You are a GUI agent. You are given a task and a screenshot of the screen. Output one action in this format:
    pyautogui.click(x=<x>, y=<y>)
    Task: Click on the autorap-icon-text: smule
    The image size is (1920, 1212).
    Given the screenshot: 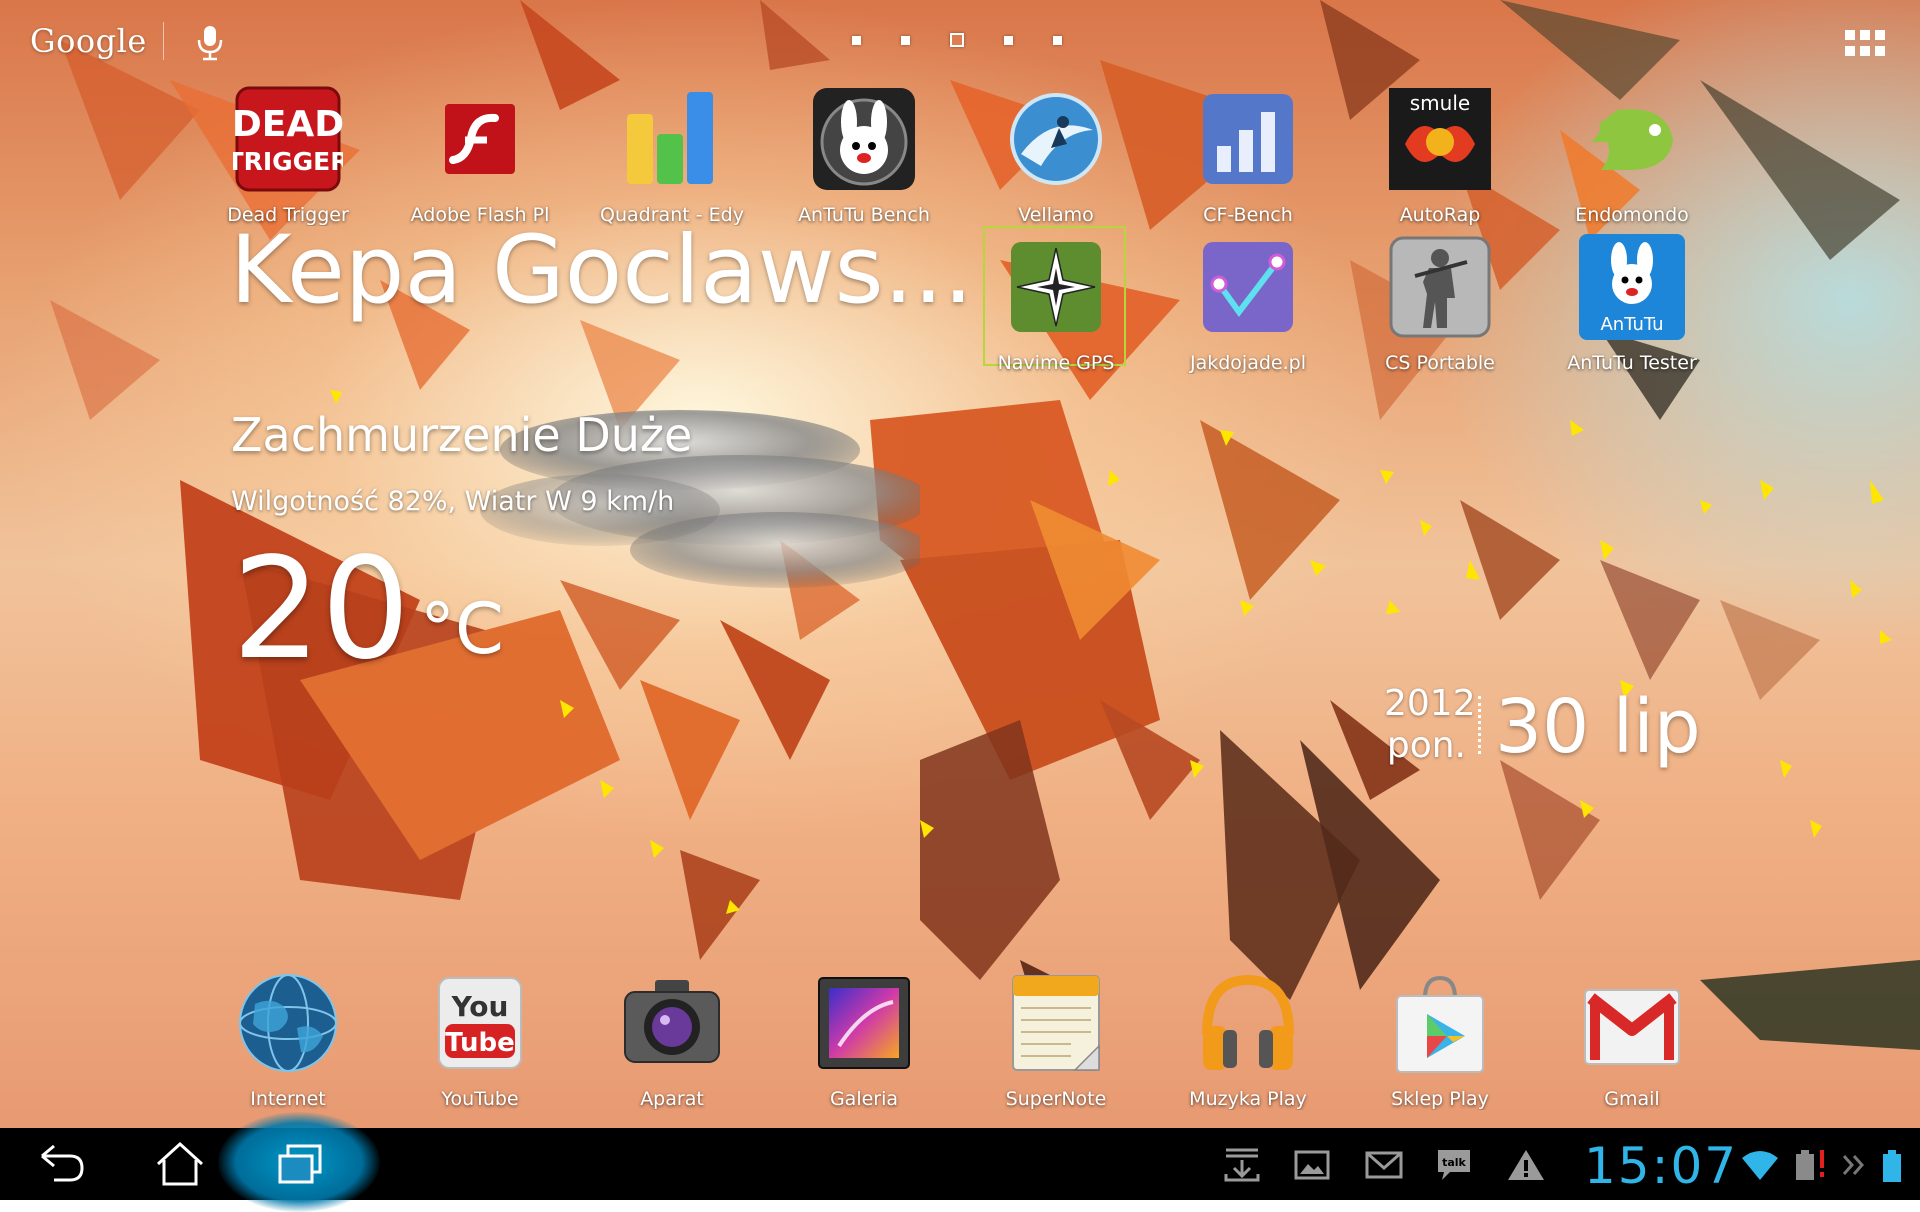 What is the action you would take?
    pyautogui.click(x=1440, y=103)
    